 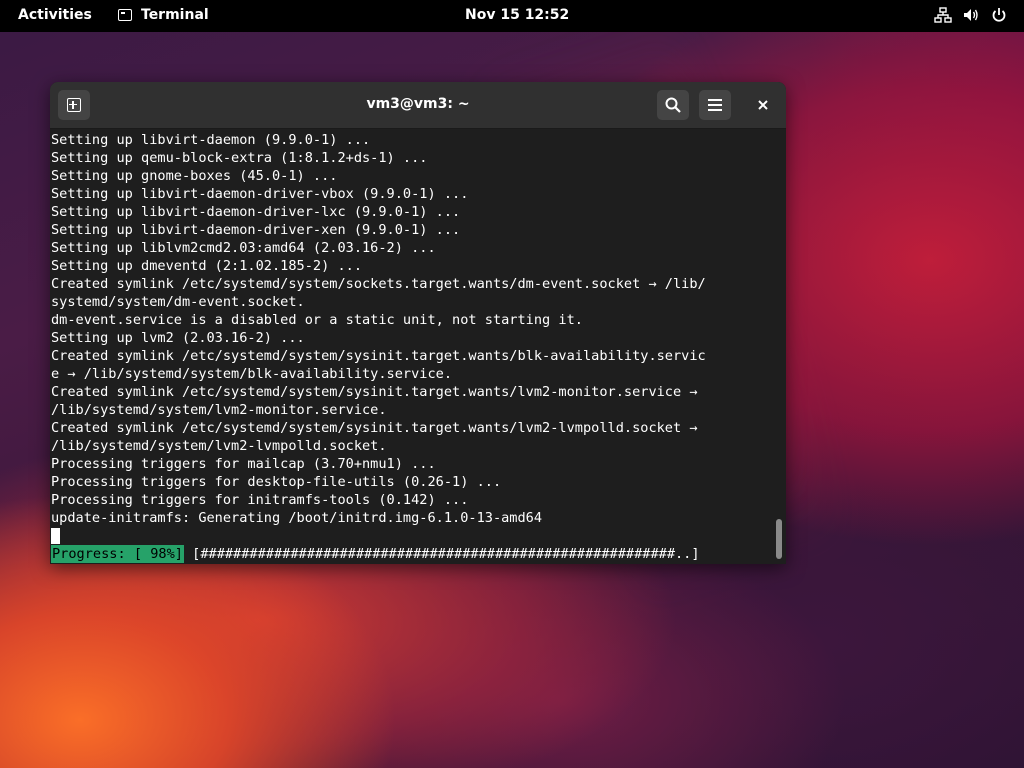 I want to click on scrollbar-thumb, so click(x=779, y=539).